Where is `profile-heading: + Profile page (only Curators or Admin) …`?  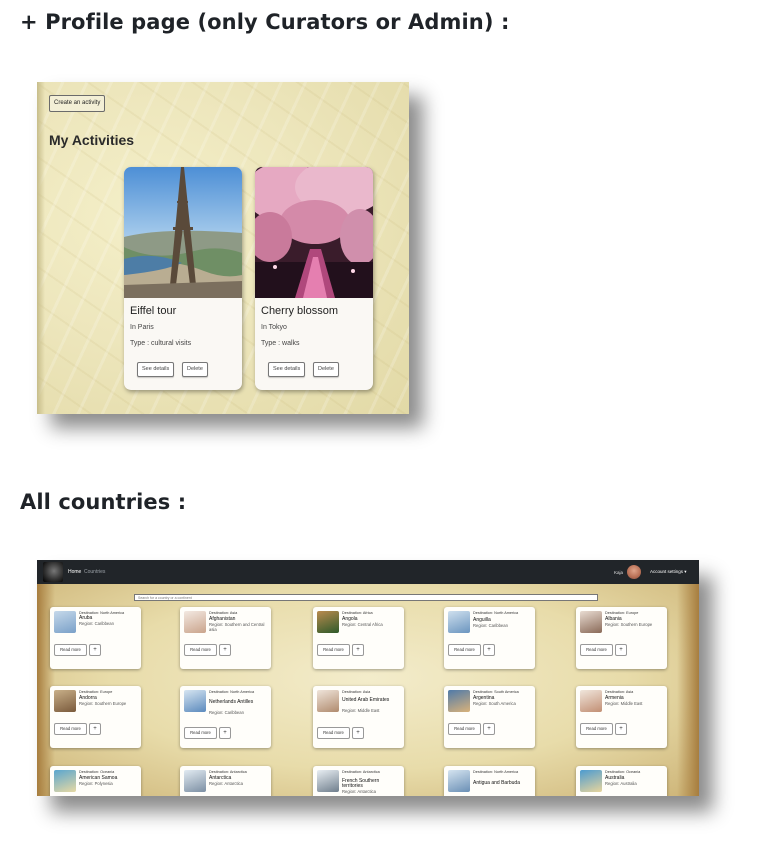
profile-heading: + Profile page (only Curators or Admin) … is located at coordinates (265, 22).